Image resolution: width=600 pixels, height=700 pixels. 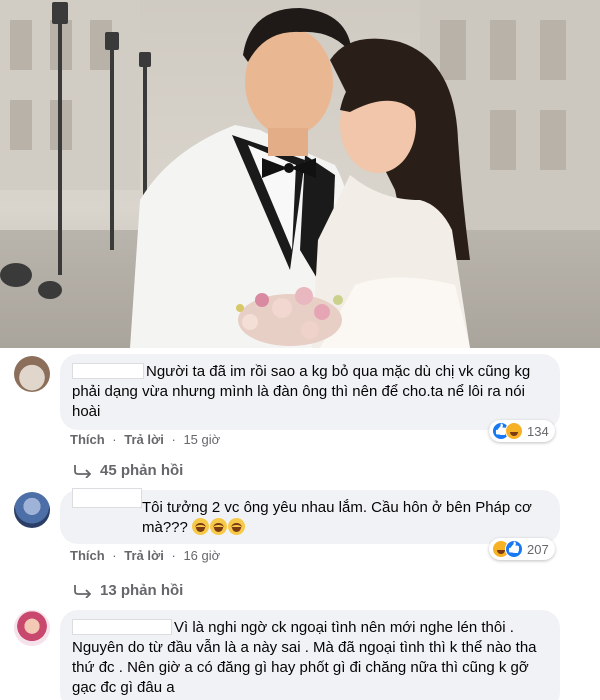 I want to click on view-replies-link: 13 phản hồi, so click(x=127, y=590).